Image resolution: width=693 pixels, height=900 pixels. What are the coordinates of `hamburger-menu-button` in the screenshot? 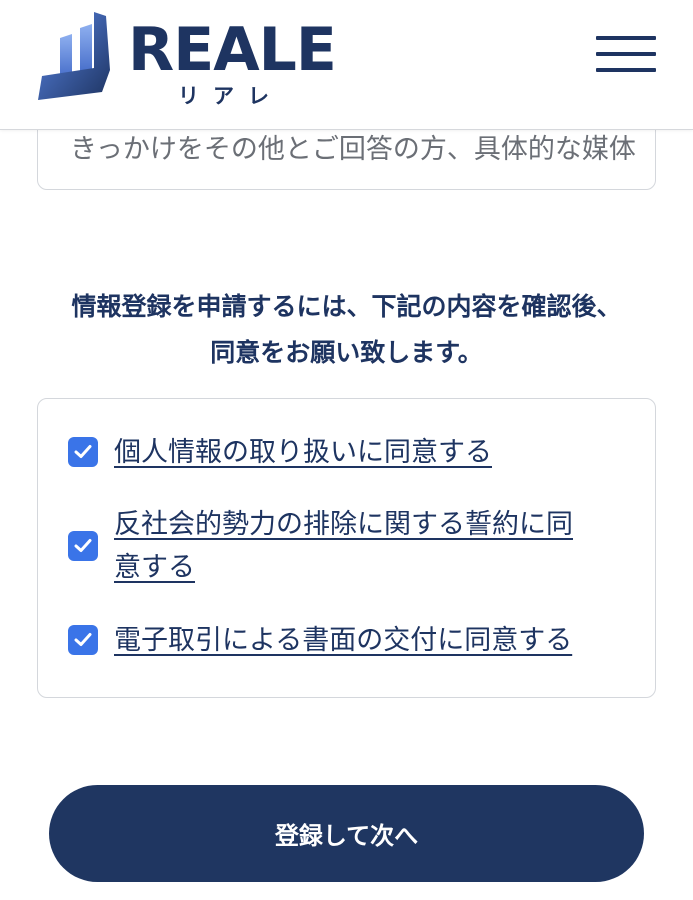 It's located at (626, 55).